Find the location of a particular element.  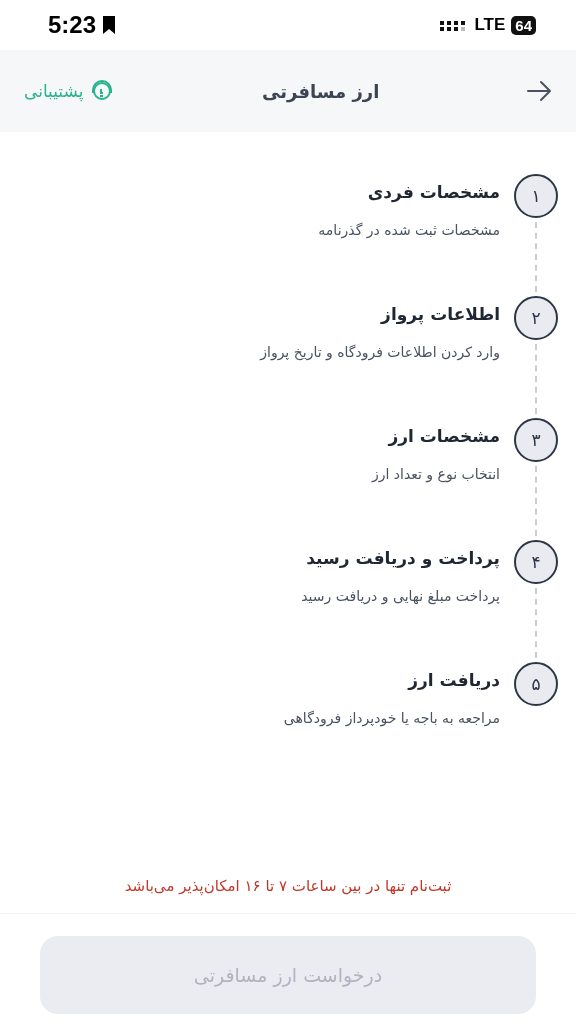

network-label: LTE is located at coordinates (490, 25).